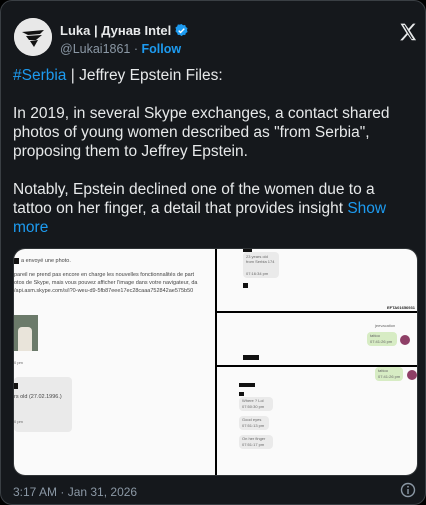 This screenshot has height=505, width=426. I want to click on shared-photo, so click(26, 333).